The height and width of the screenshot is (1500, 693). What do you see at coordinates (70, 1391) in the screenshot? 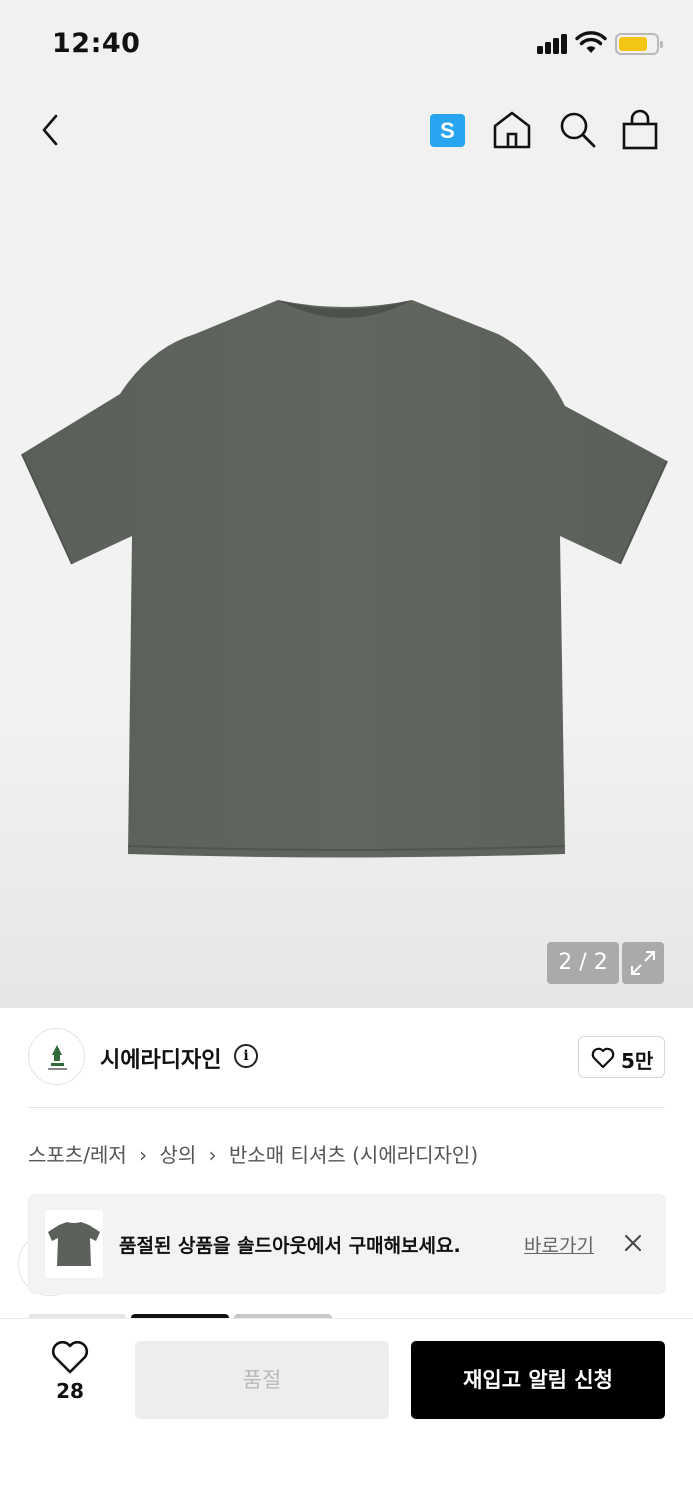
I see `wishlist-count: 28` at bounding box center [70, 1391].